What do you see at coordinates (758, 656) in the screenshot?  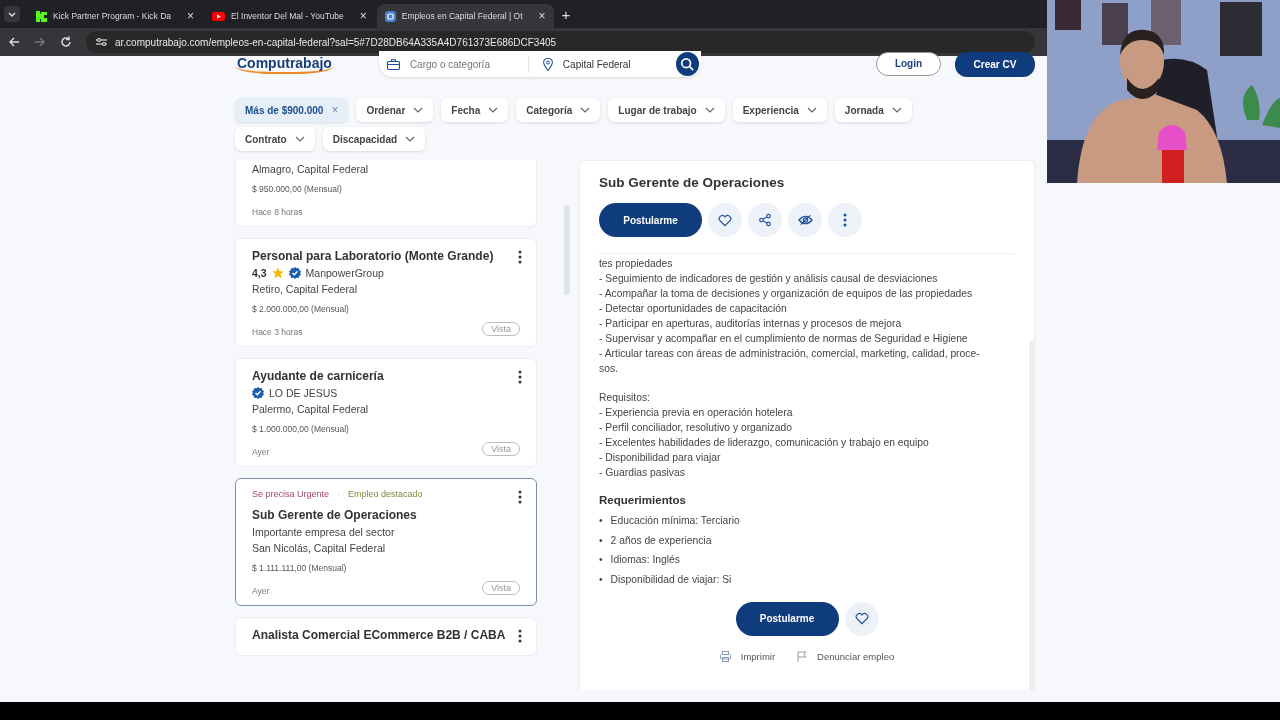 I see `print-link: Imprimir` at bounding box center [758, 656].